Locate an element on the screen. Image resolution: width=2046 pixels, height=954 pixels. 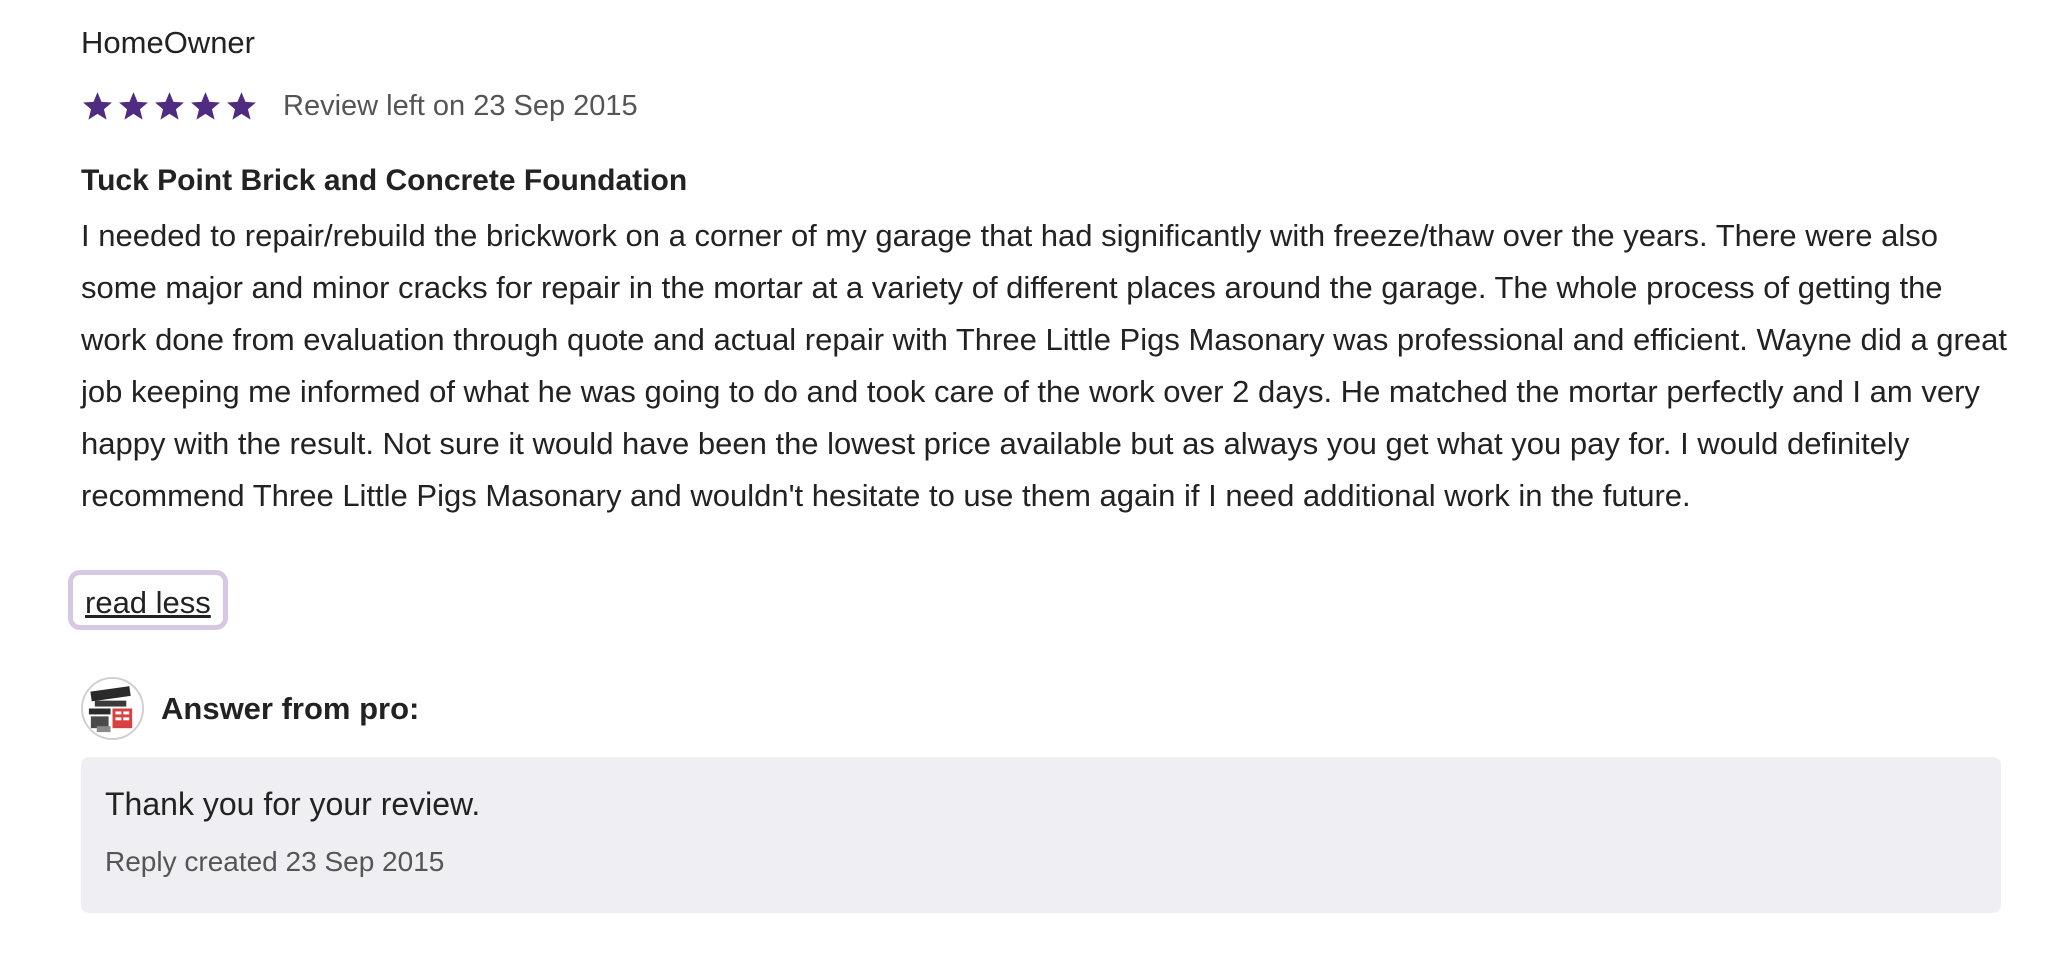
reviewer-name: HomeOwner is located at coordinates (168, 42).